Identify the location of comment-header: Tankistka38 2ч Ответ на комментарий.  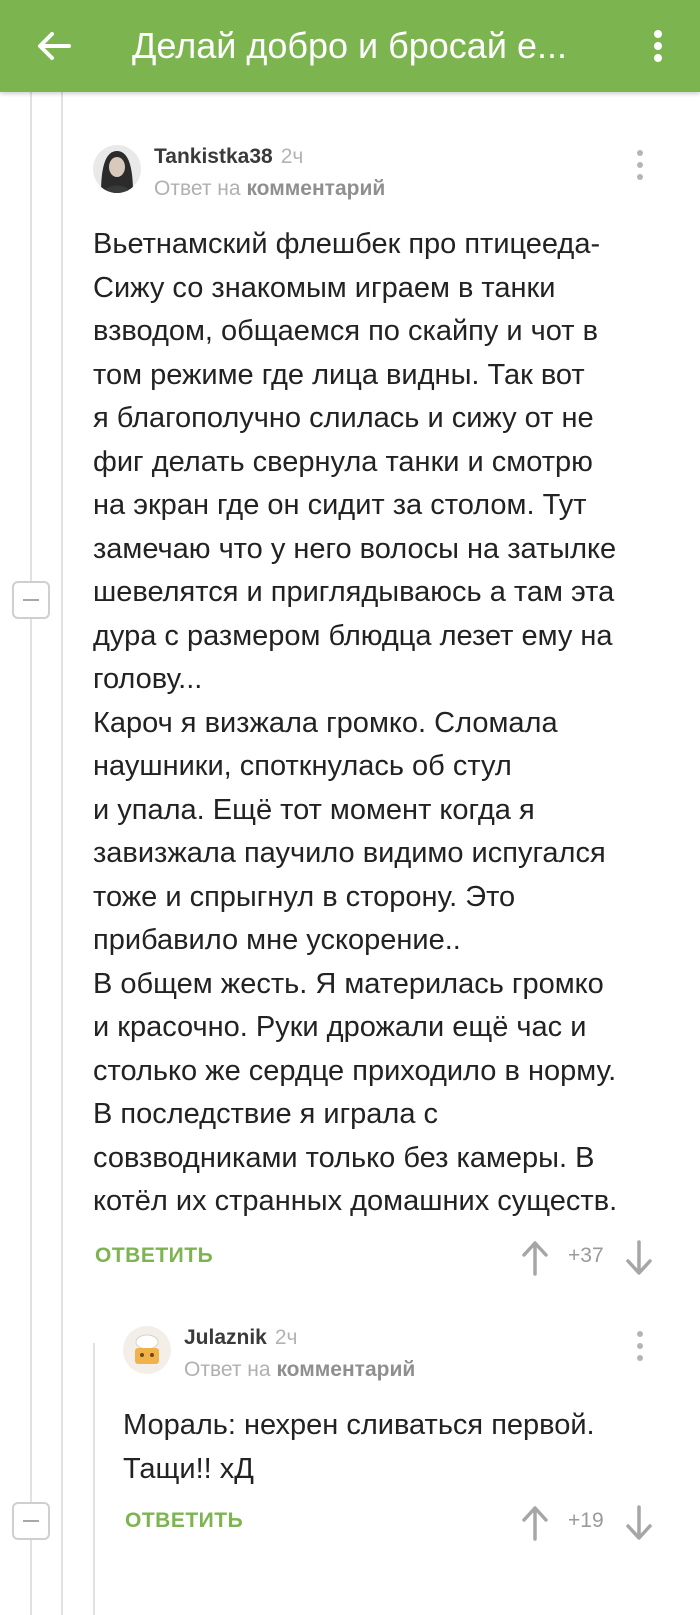
(388, 175).